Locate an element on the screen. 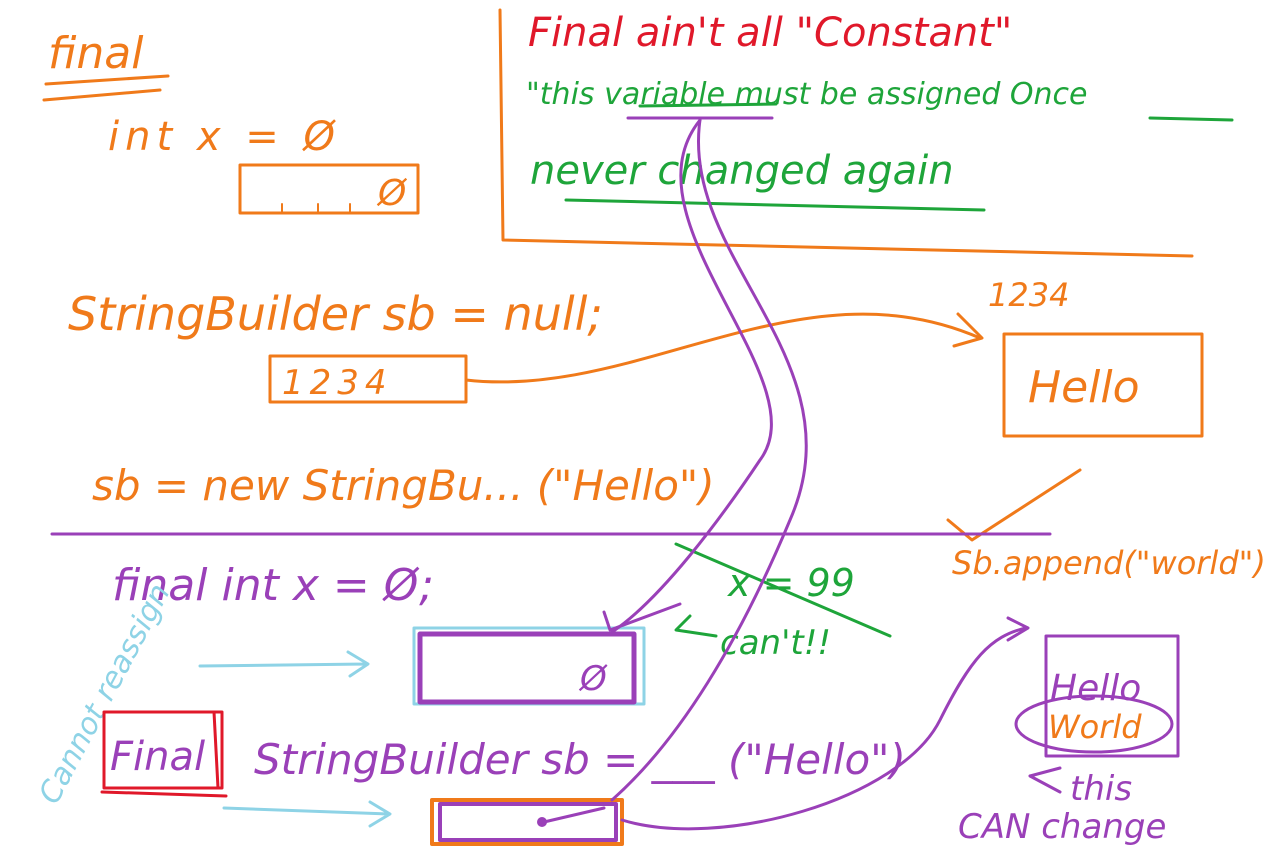  sb-address-value: 1234 is located at coordinates (337, 383).